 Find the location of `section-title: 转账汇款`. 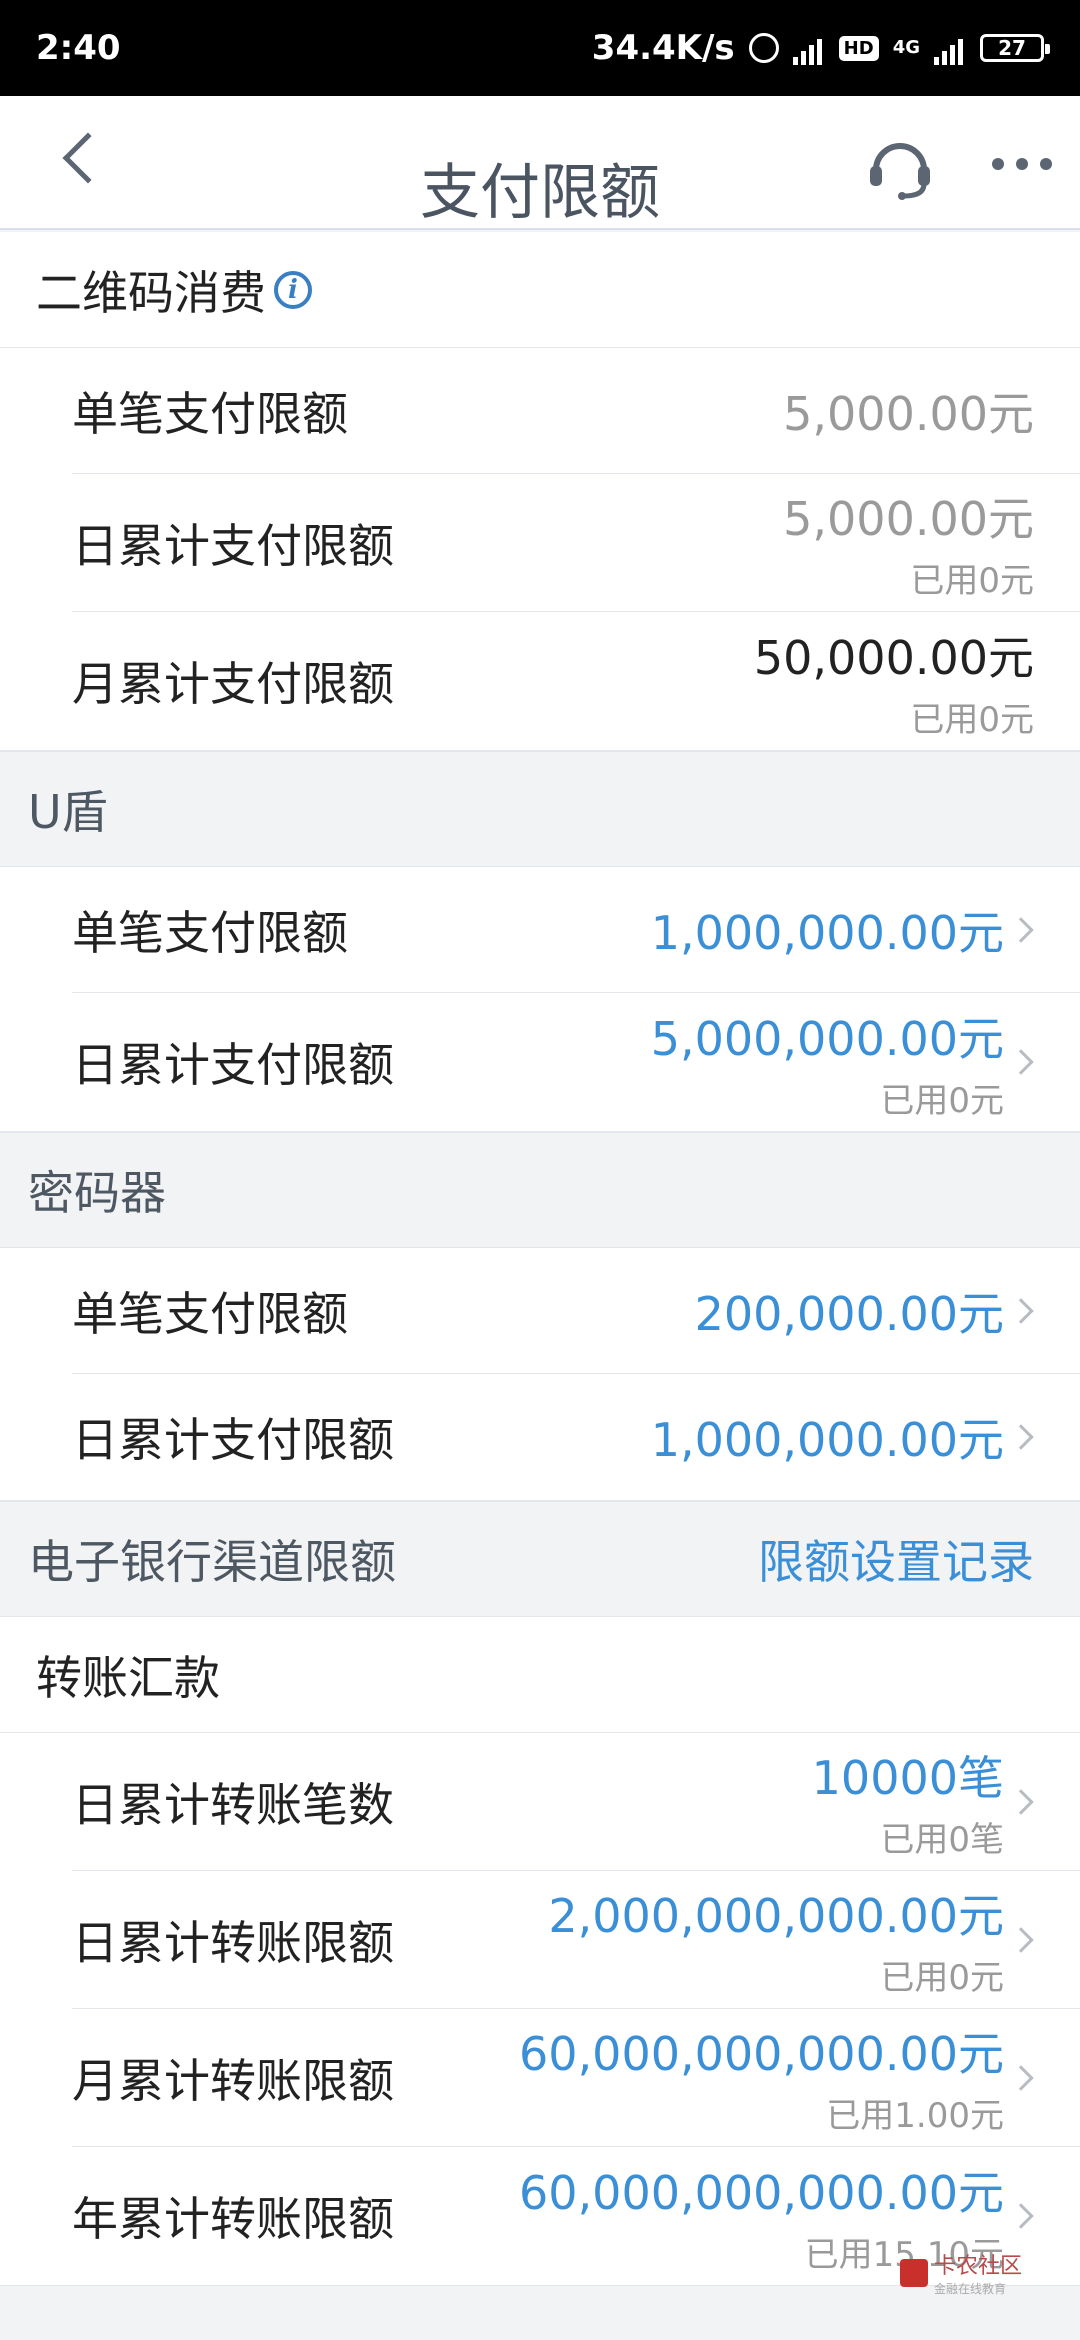

section-title: 转账汇款 is located at coordinates (128, 1677).